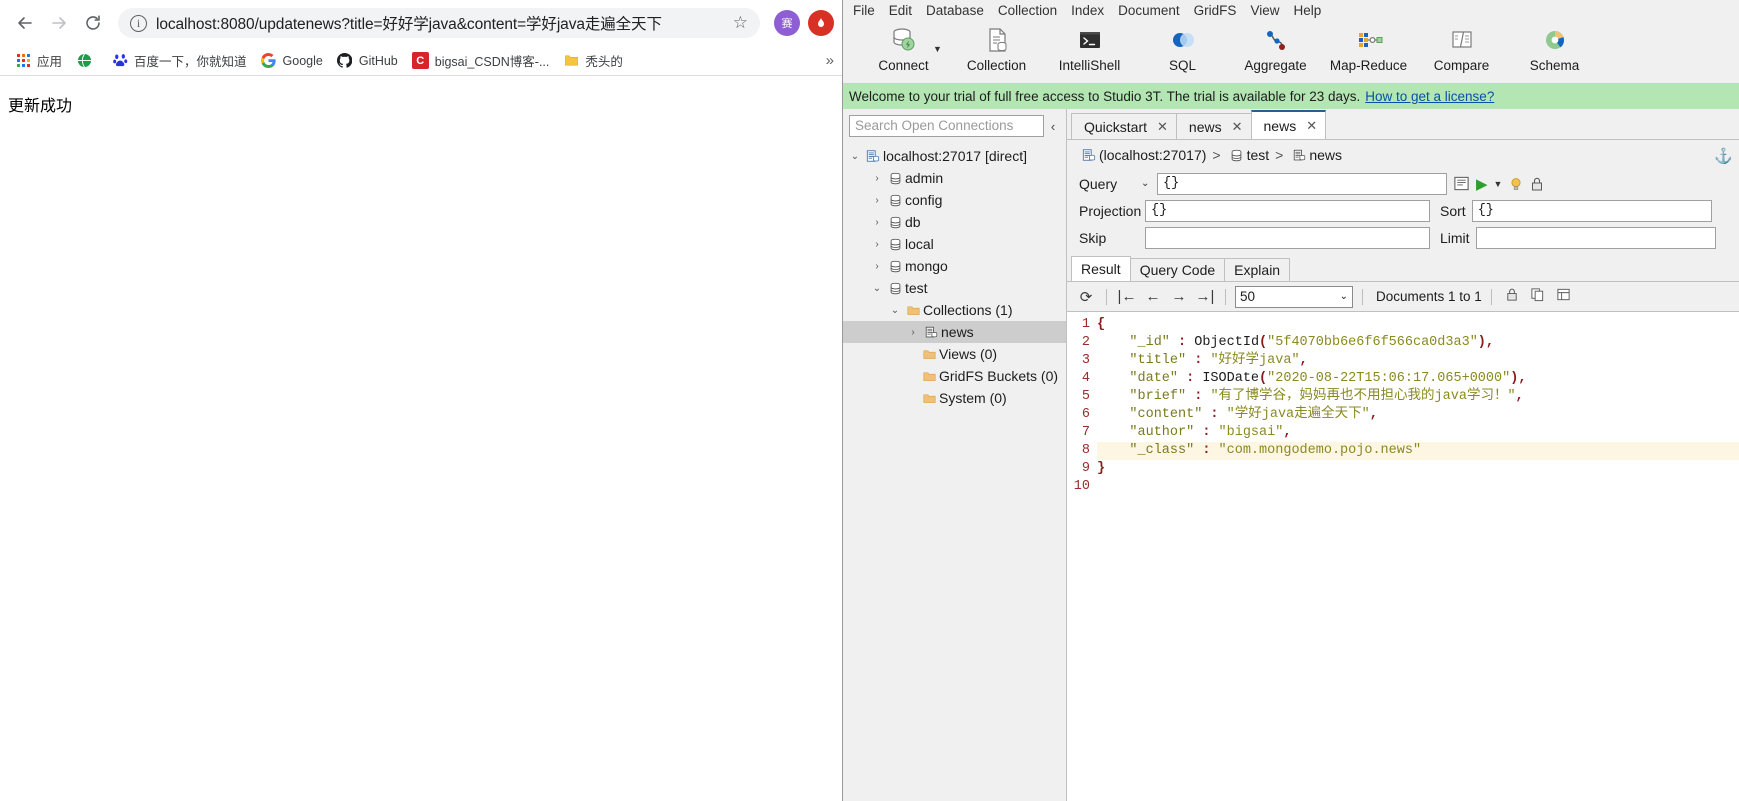 This screenshot has width=1739, height=801. I want to click on run-query-button: ▶, so click(1482, 184).